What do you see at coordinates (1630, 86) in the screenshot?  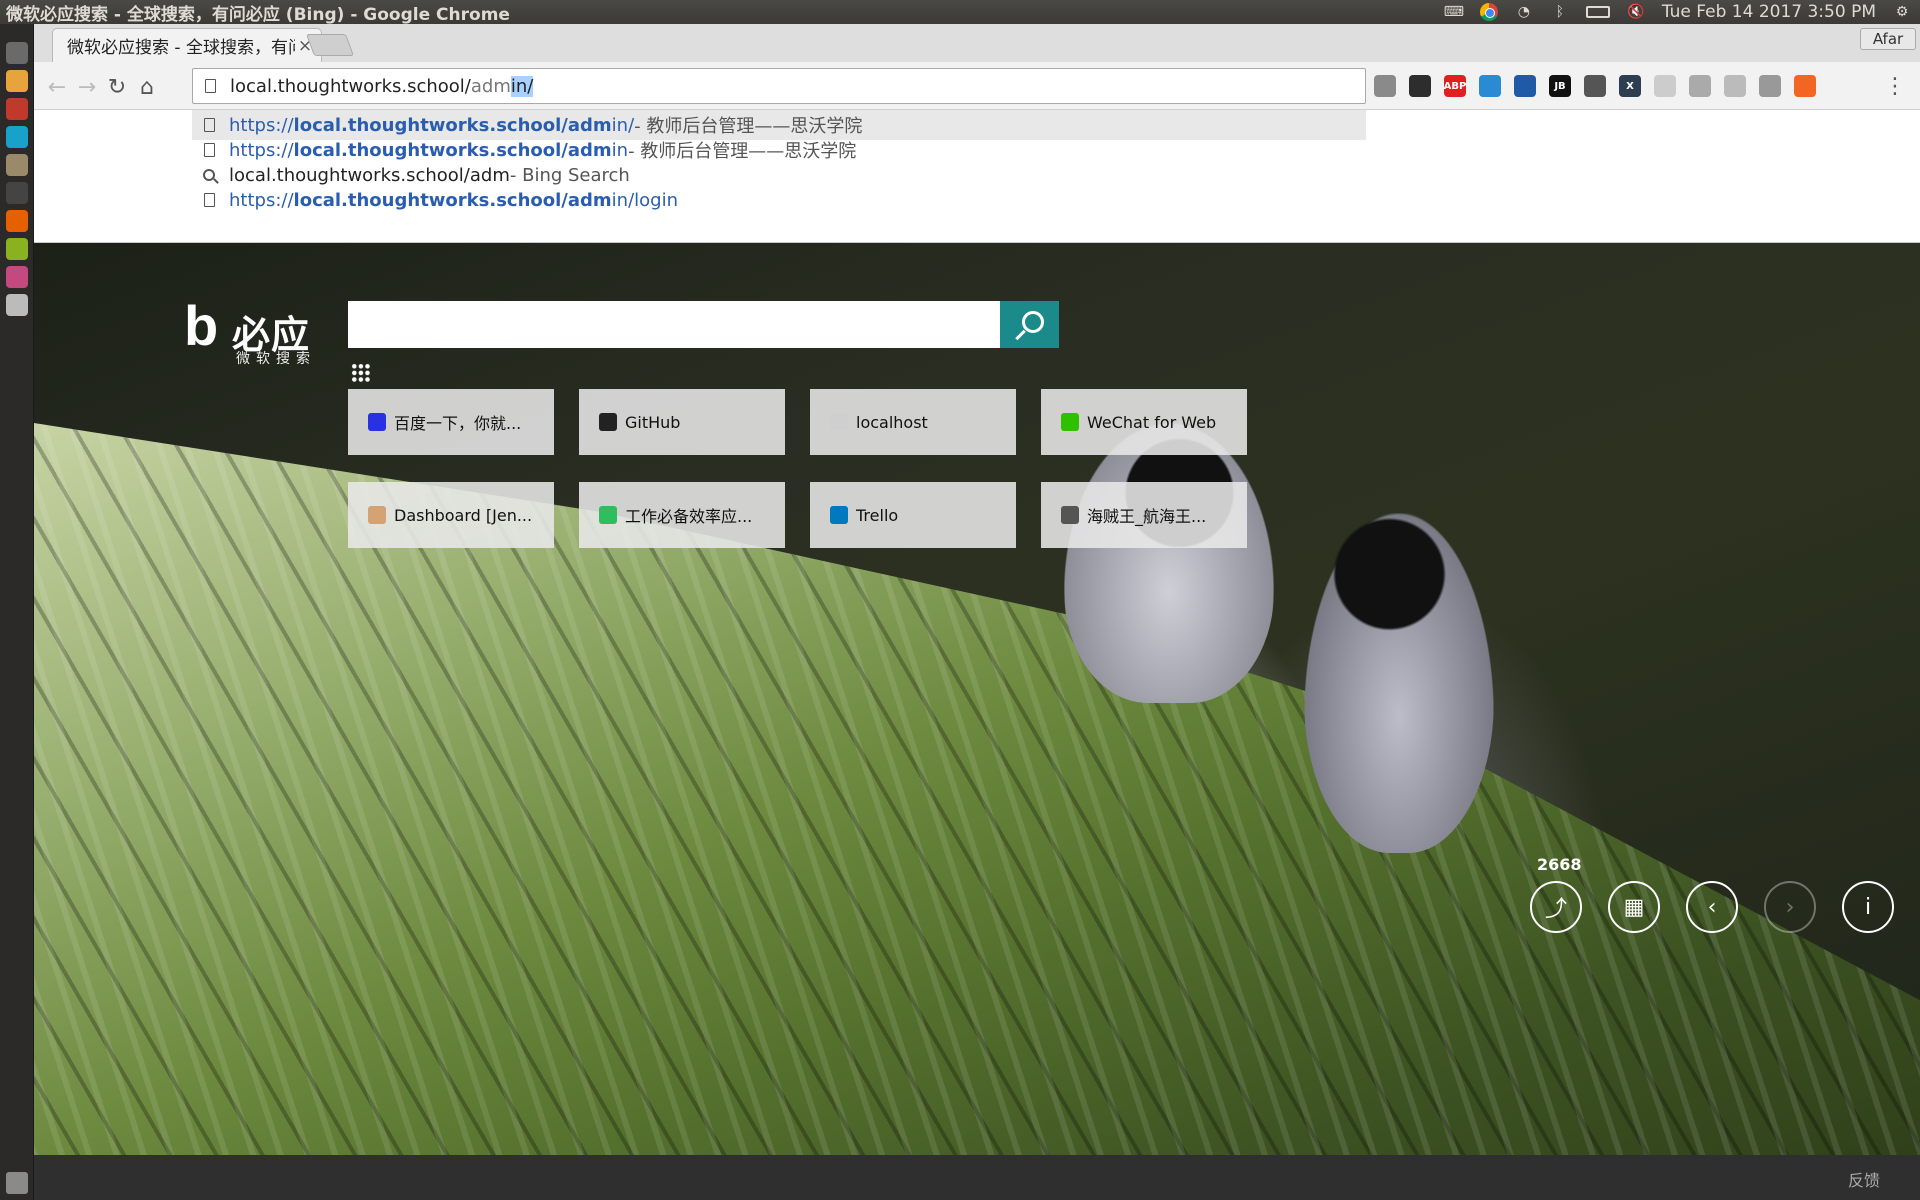 I see `ext-x-icon: X` at bounding box center [1630, 86].